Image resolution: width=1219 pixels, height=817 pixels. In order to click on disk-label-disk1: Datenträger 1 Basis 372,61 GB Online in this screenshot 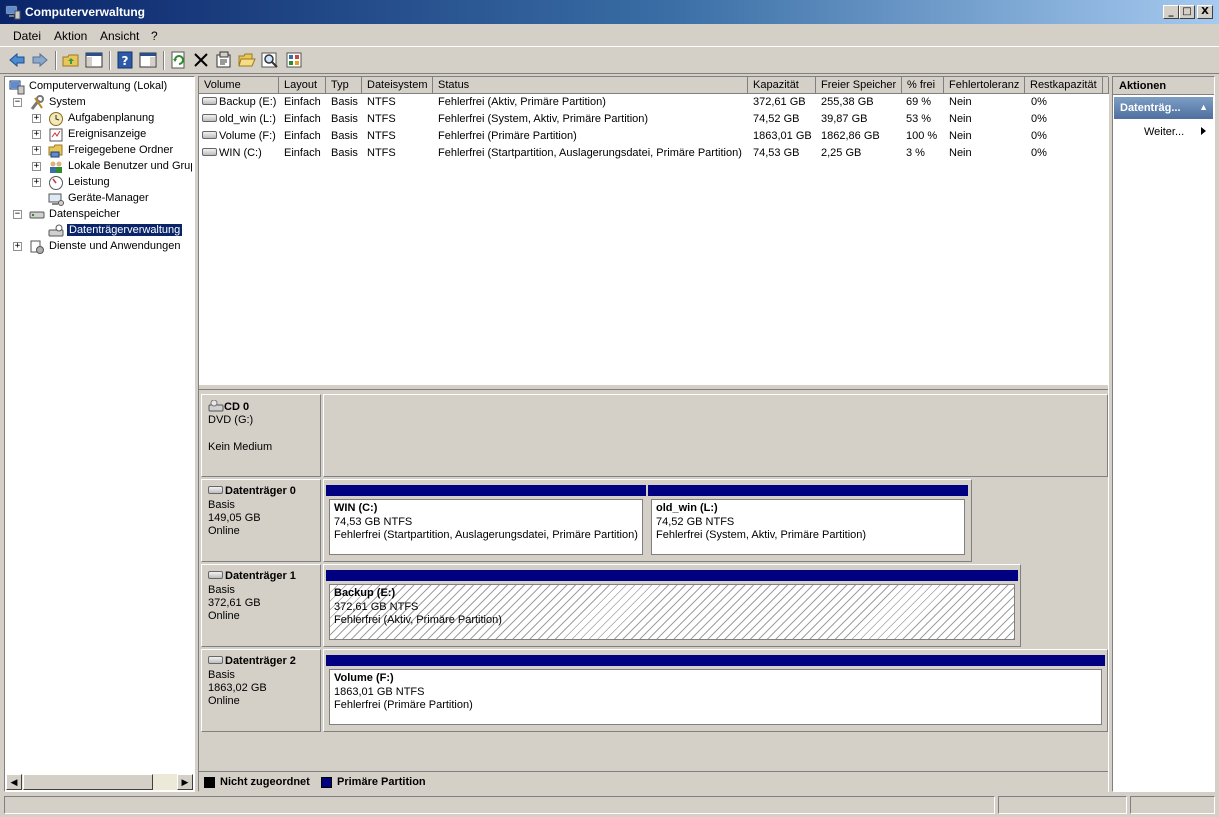, I will do `click(261, 605)`.